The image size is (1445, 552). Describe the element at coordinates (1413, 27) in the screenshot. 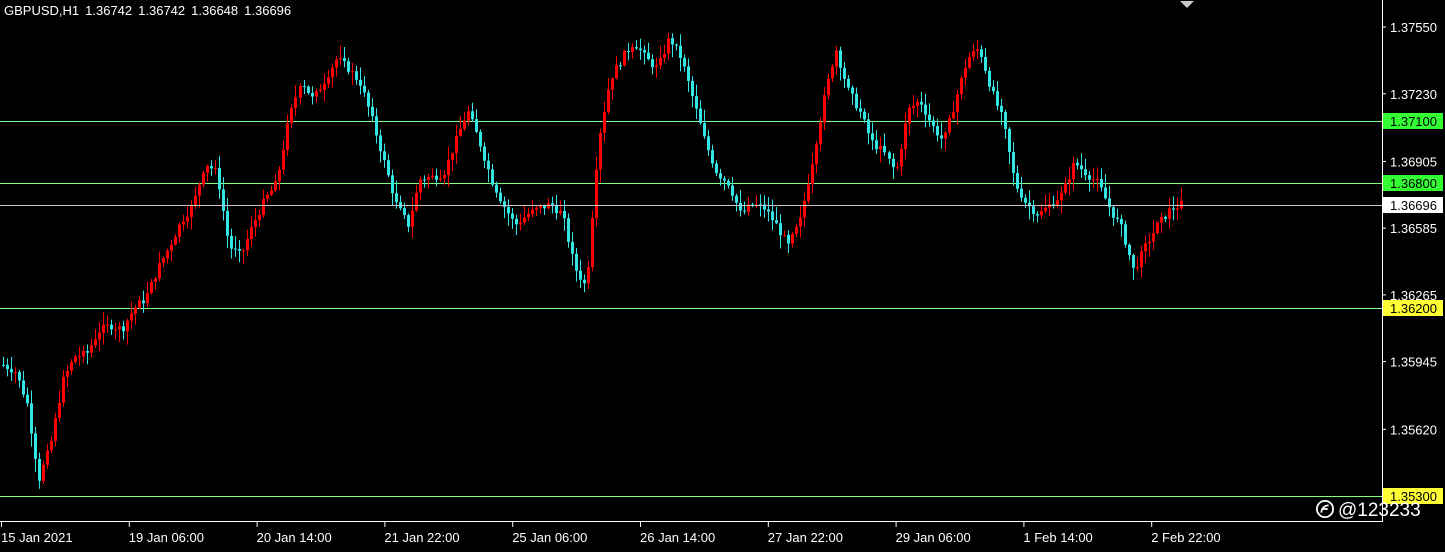

I see `price-tick-label: 1.37550` at that location.